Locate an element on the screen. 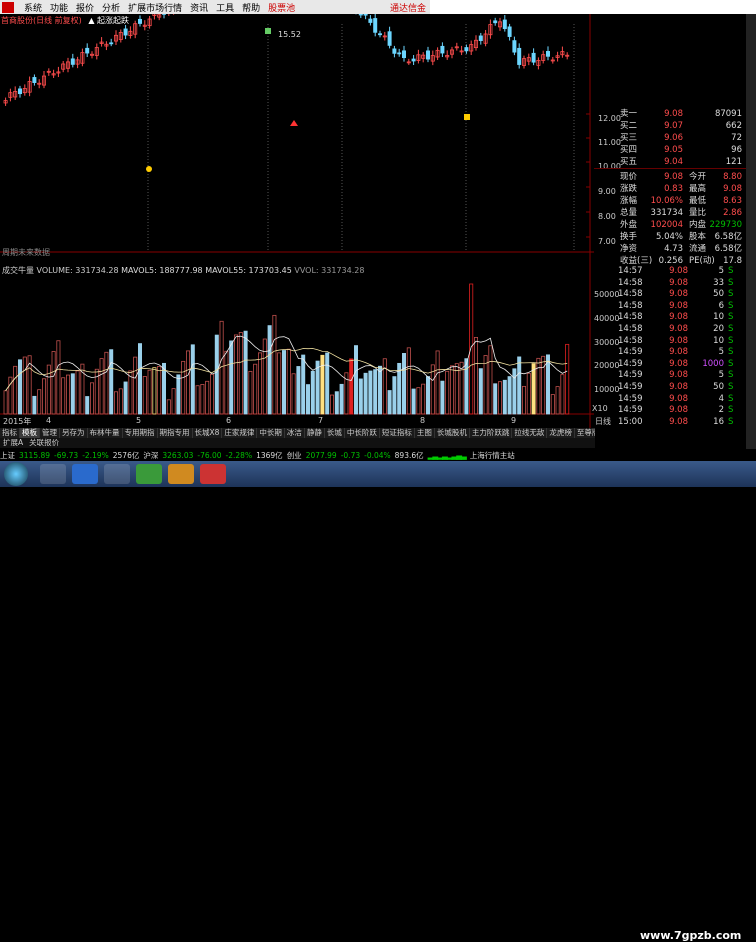  menu-ext-market: 扩展市场行情 is located at coordinates (155, 7).